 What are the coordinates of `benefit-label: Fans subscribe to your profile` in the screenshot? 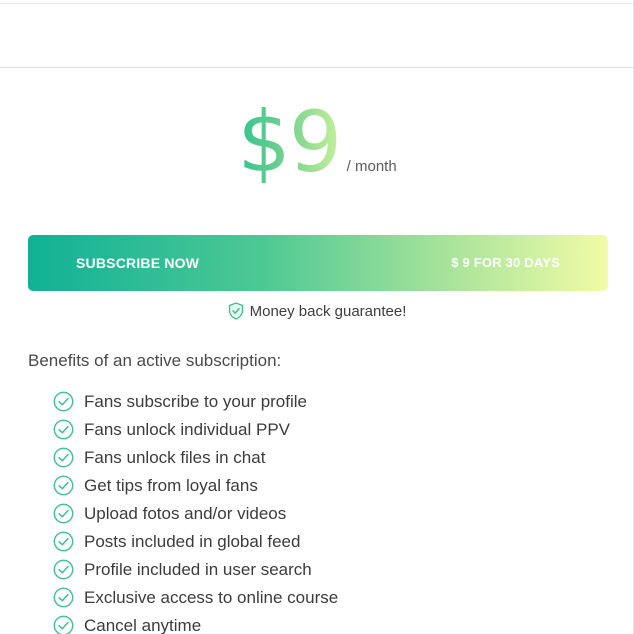 It's located at (195, 401).